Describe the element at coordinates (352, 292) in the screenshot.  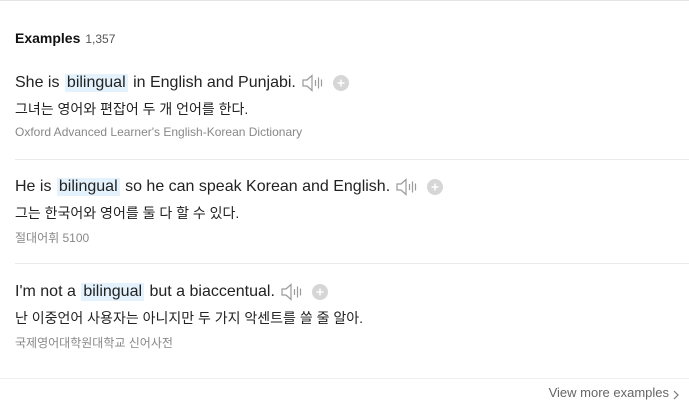
I see `example-sentence: I'm not a bilingual but a biaccentual.` at that location.